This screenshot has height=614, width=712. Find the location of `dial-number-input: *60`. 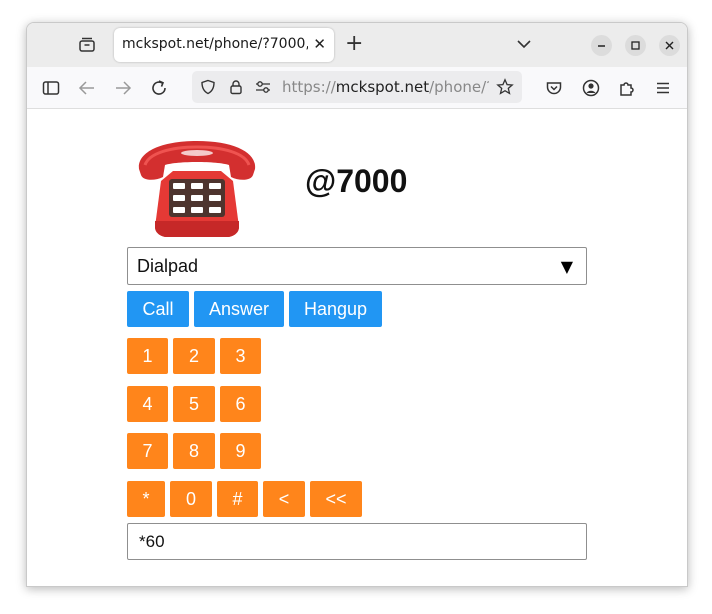

dial-number-input: *60 is located at coordinates (357, 541).